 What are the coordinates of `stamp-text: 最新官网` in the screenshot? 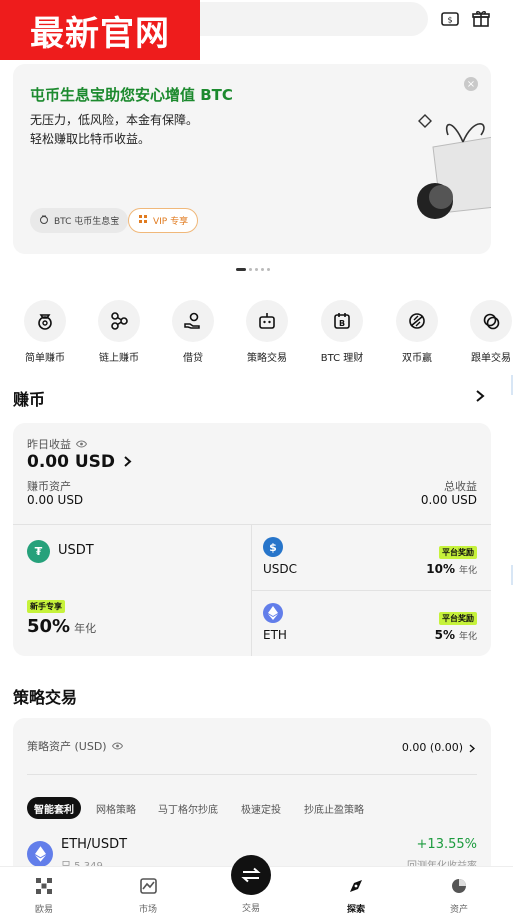 It's located at (100, 33).